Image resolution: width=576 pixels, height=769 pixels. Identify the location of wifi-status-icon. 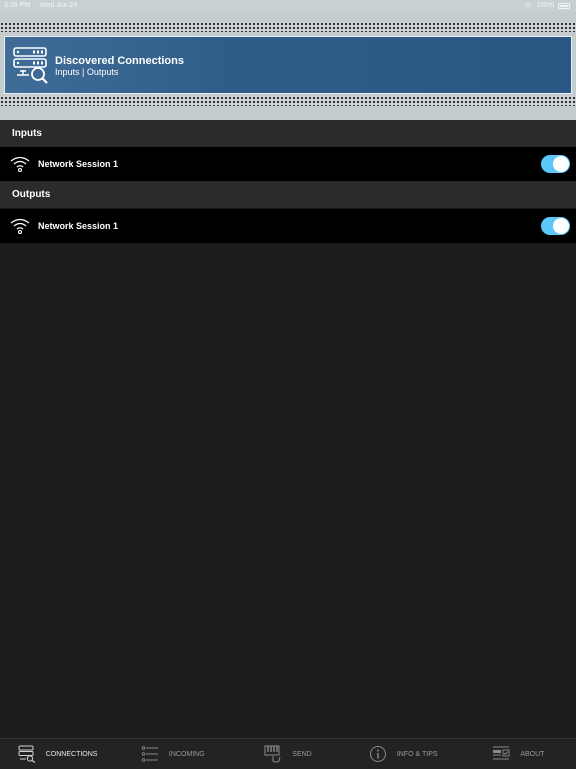
(528, 5).